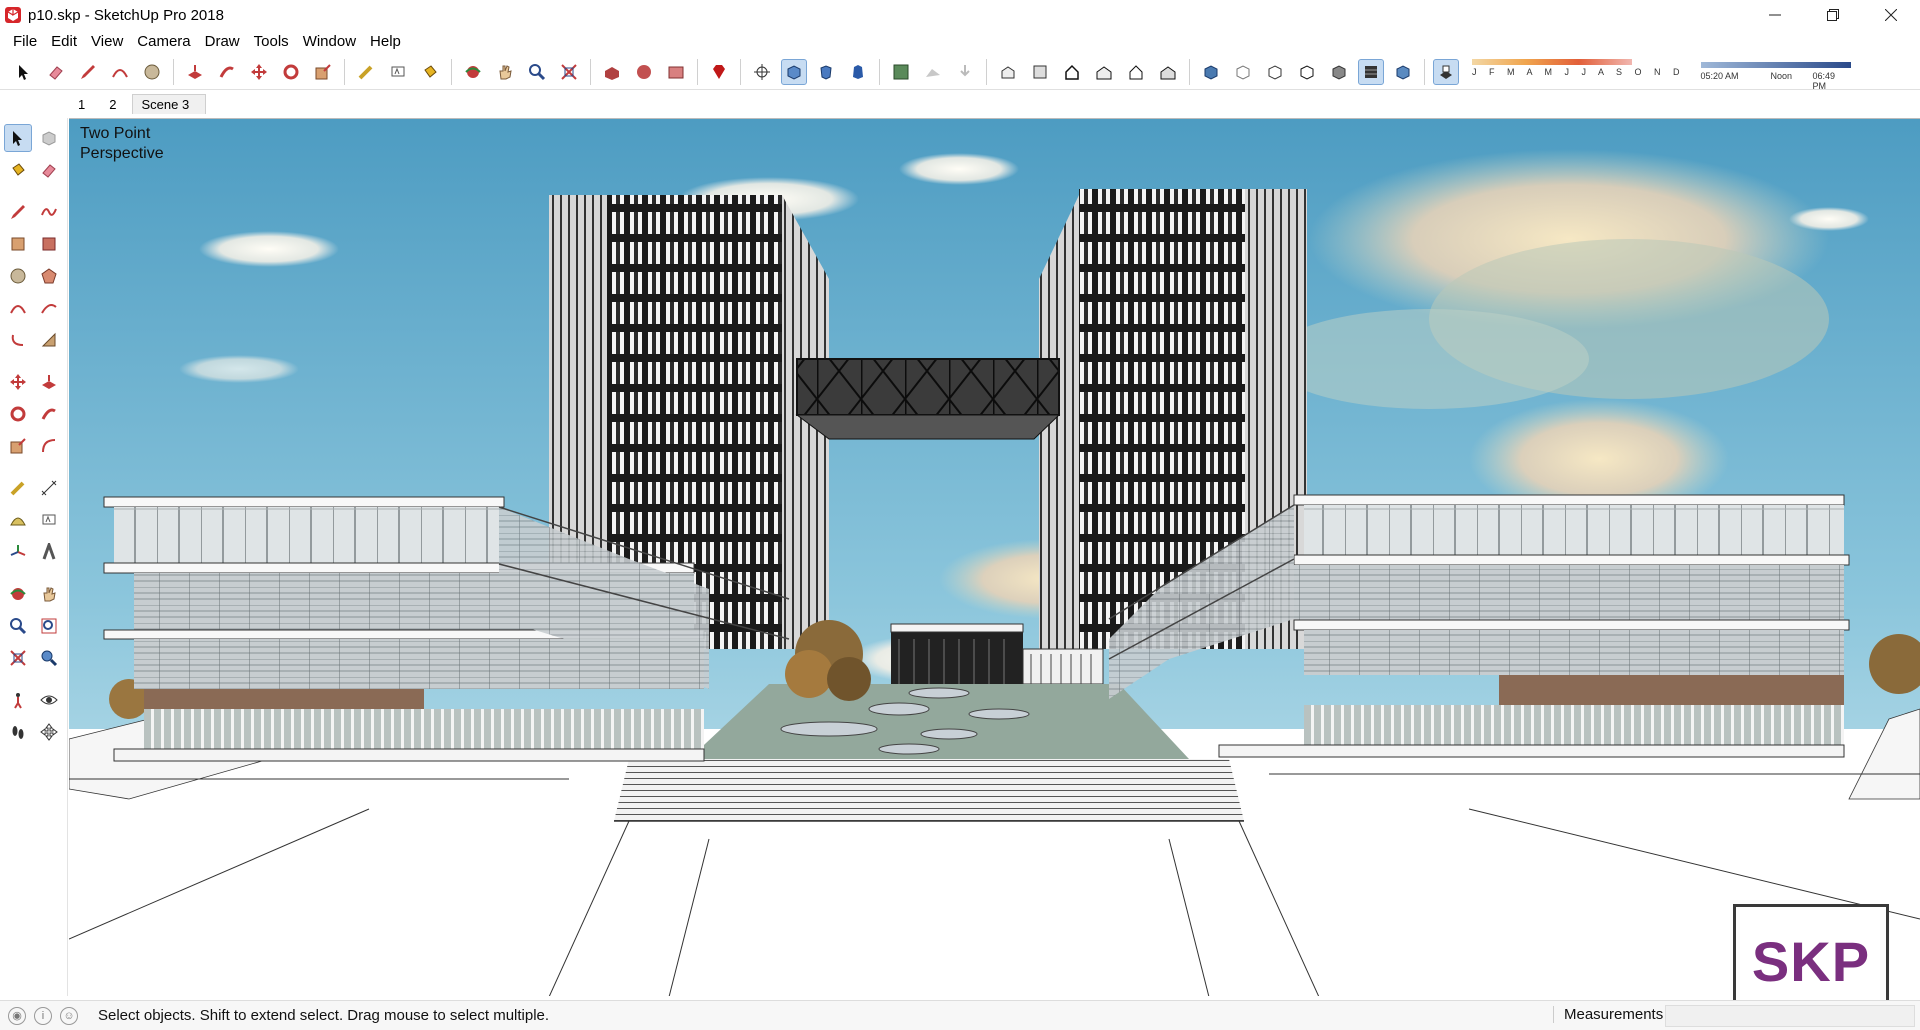 This screenshot has width=1920, height=1030. Describe the element at coordinates (1339, 72) in the screenshot. I see `shaded-button` at that location.